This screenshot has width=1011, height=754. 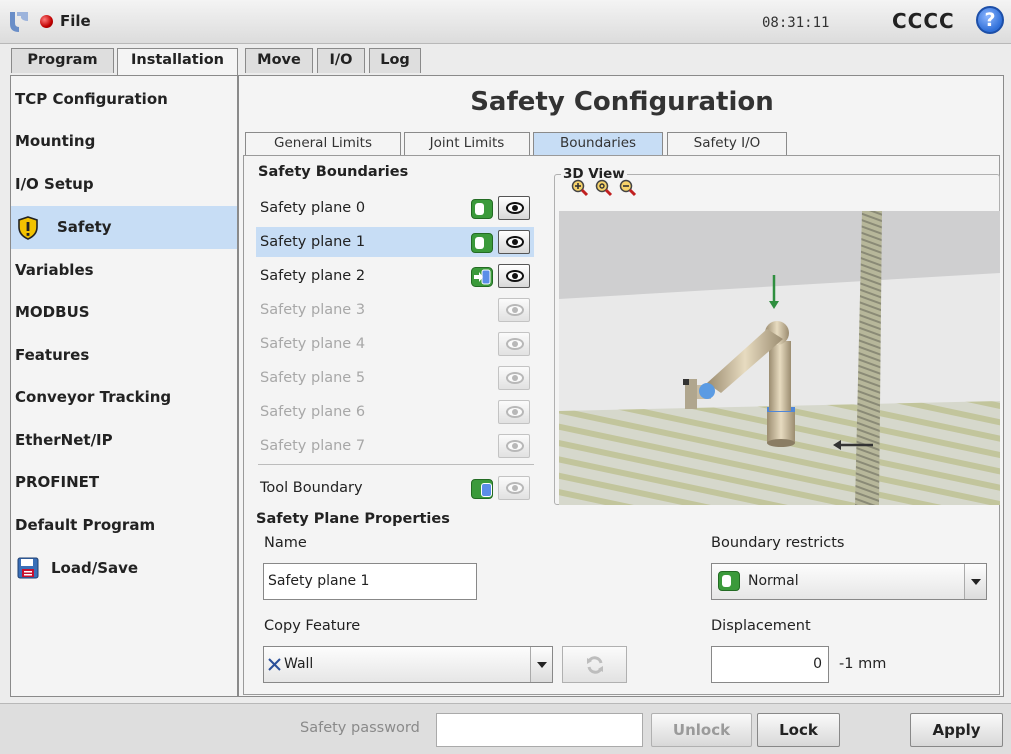 I want to click on boundary-restricts-label: Boundary restricts, so click(x=778, y=543).